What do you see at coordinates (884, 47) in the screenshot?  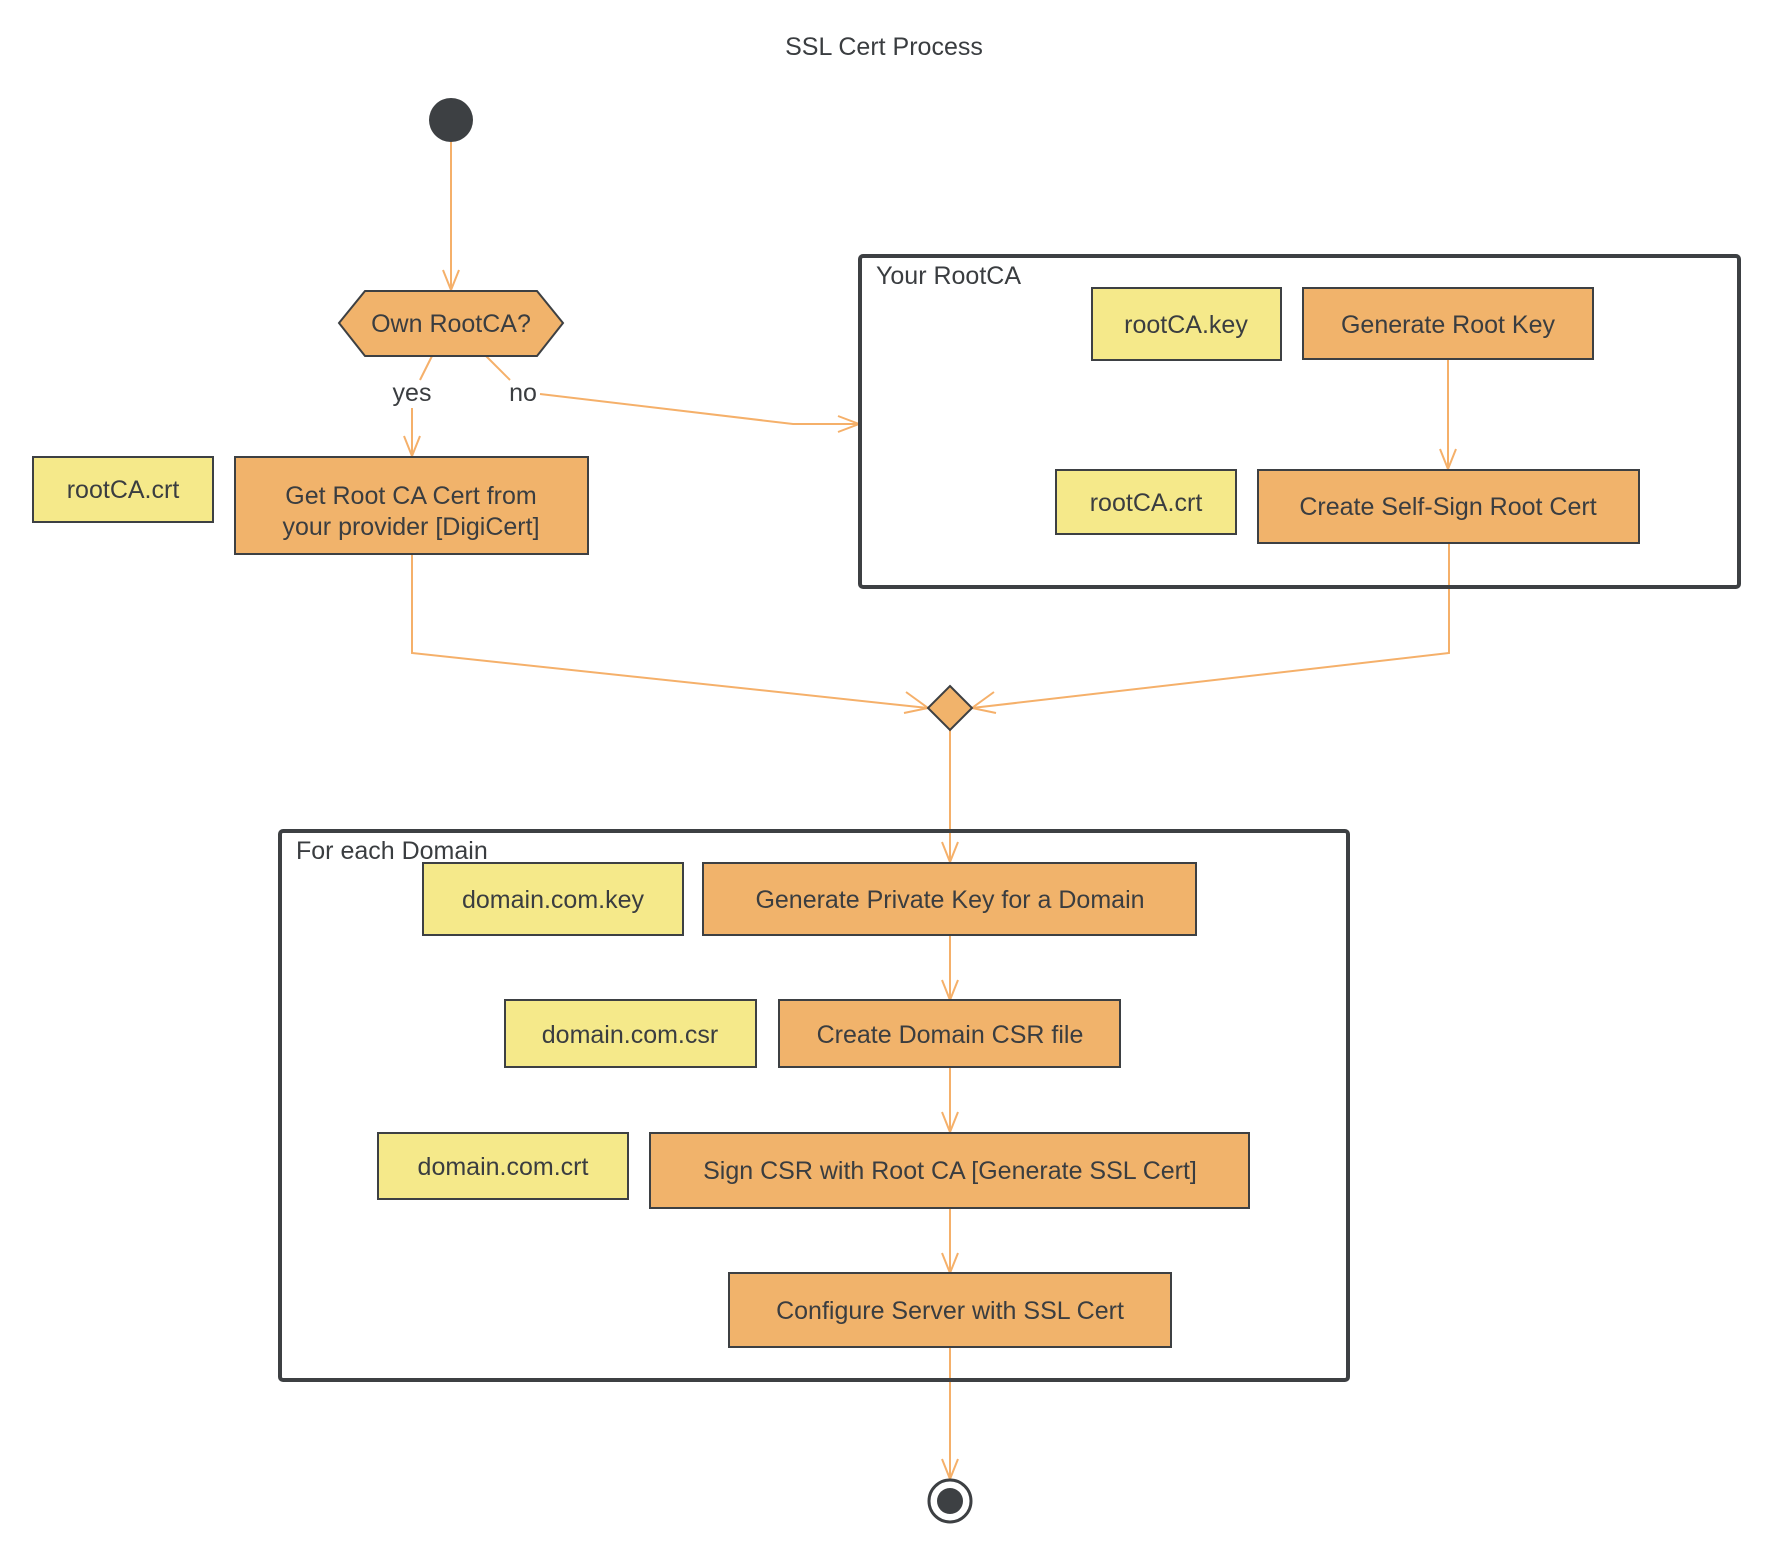 I see `diagram-title: SSL Cert Process` at bounding box center [884, 47].